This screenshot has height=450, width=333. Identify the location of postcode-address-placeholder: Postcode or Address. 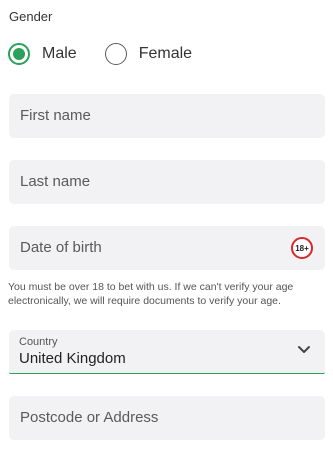
(89, 417).